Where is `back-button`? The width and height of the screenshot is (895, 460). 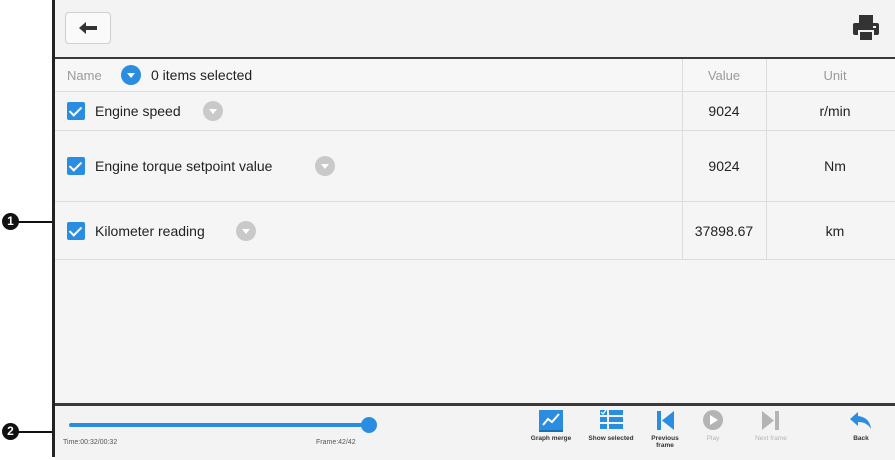 back-button is located at coordinates (88, 28).